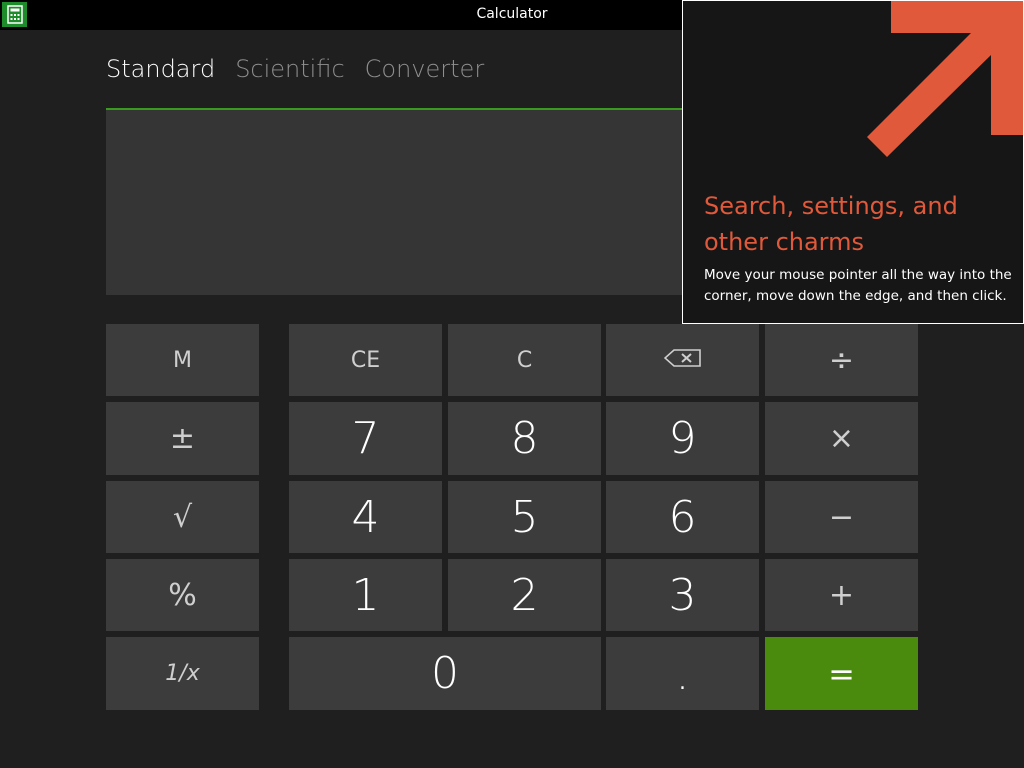 This screenshot has height=768, width=1024. I want to click on backspace-button, so click(682, 360).